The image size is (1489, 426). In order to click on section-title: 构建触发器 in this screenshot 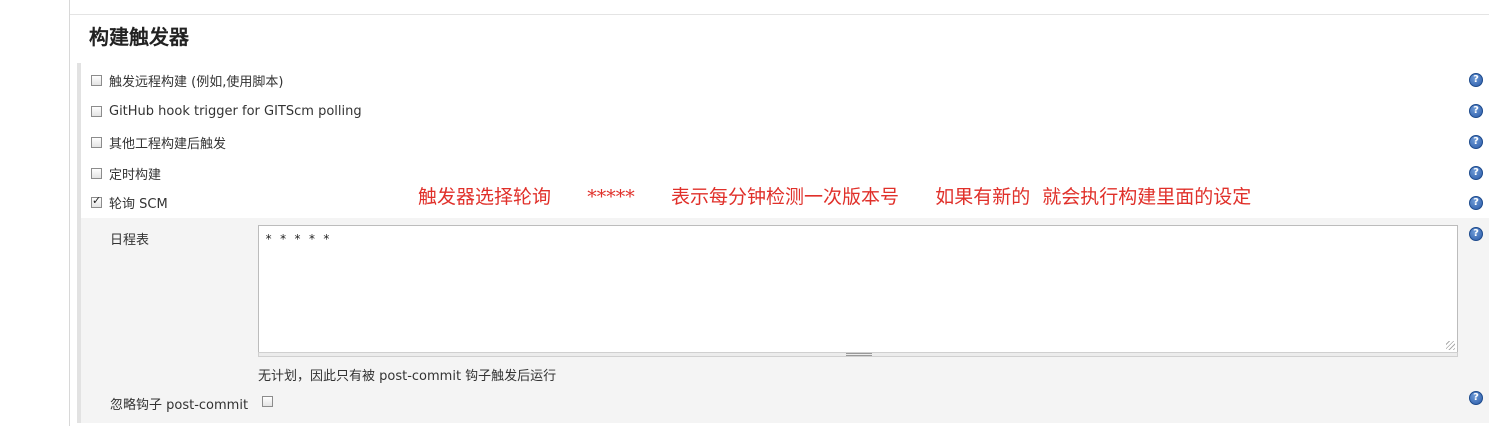, I will do `click(139, 37)`.